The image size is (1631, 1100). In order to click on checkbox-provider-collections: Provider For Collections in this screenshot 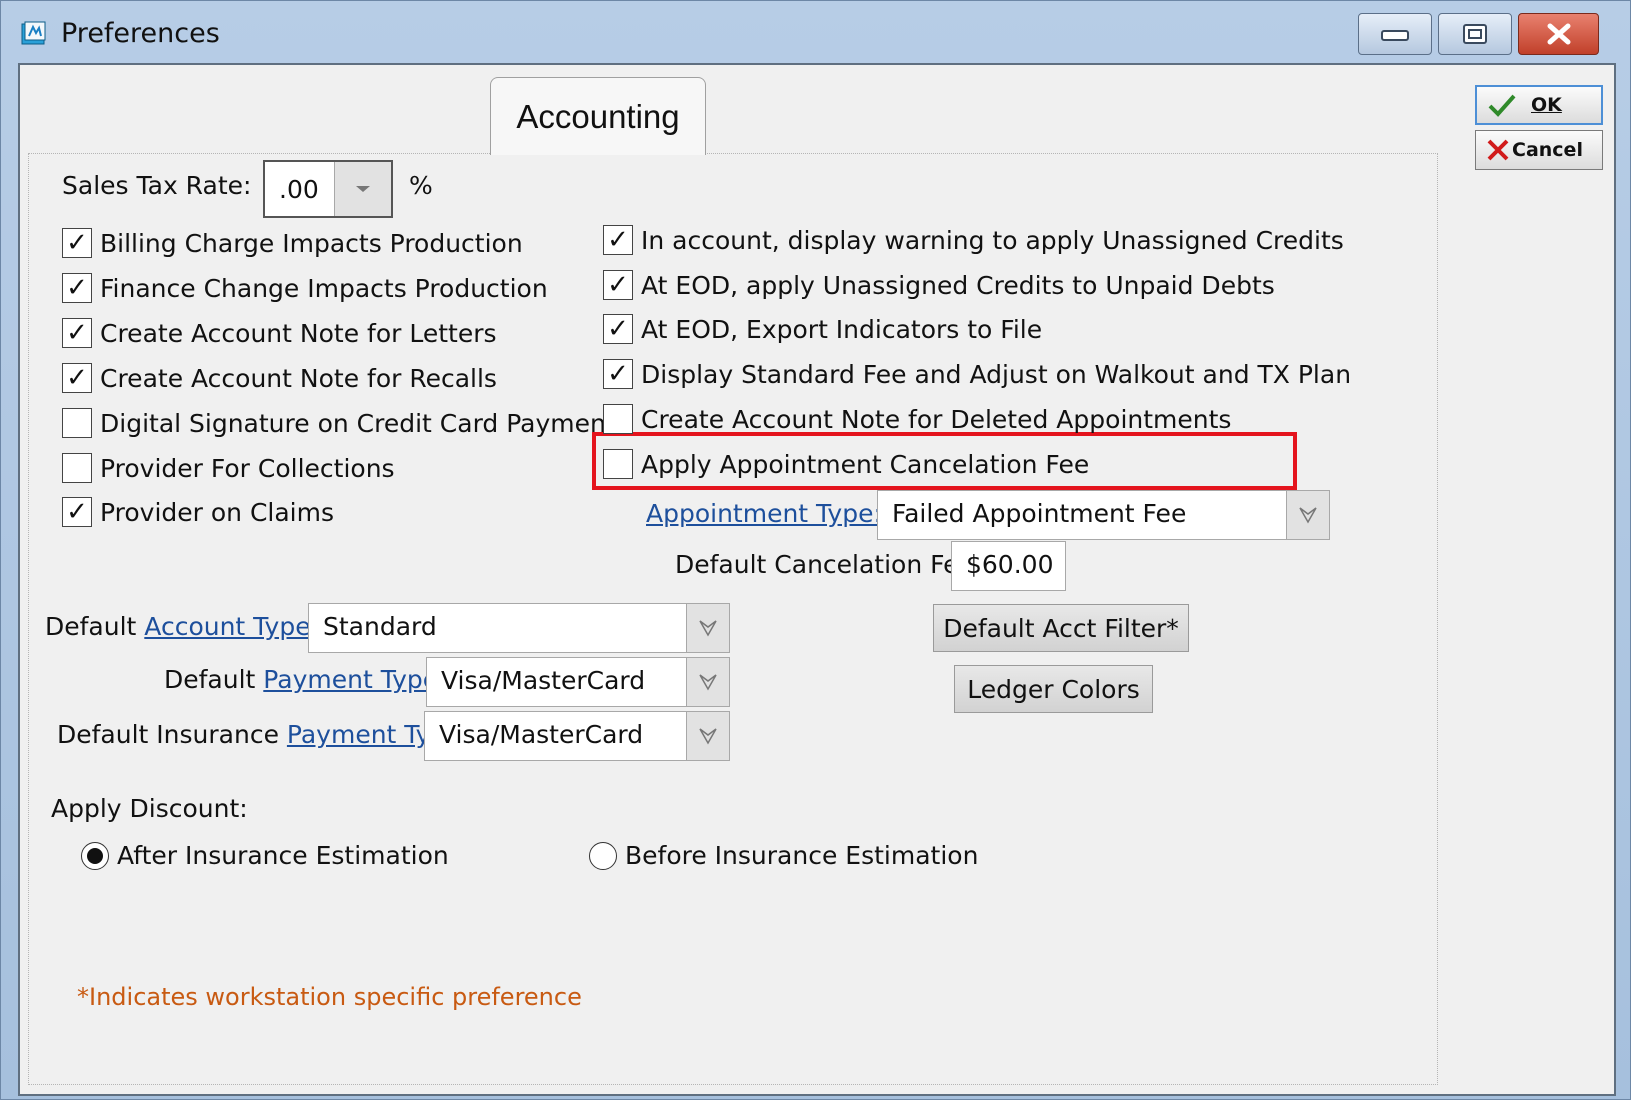, I will do `click(228, 468)`.